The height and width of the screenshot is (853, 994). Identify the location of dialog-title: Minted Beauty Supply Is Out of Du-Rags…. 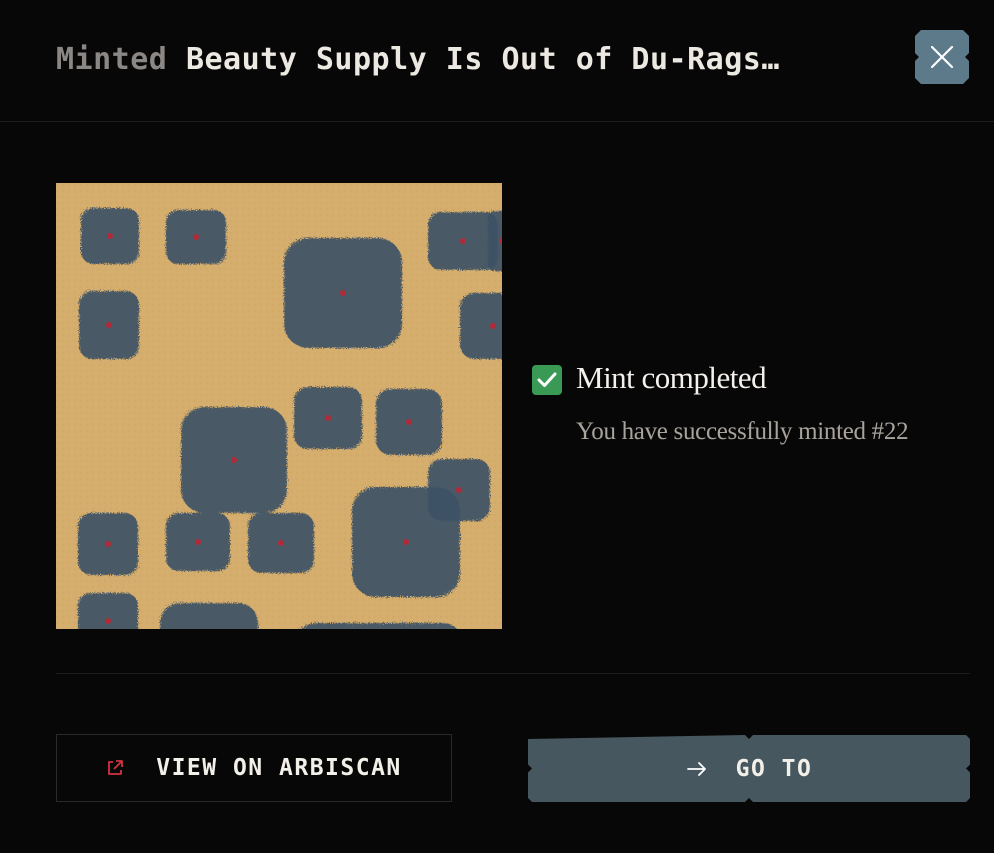
(418, 59).